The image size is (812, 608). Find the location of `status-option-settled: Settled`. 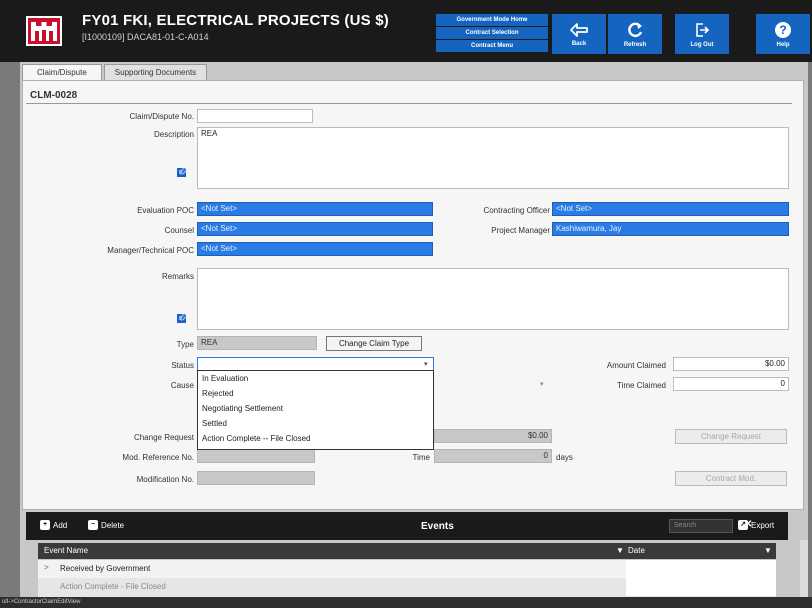

status-option-settled: Settled is located at coordinates (315, 423).